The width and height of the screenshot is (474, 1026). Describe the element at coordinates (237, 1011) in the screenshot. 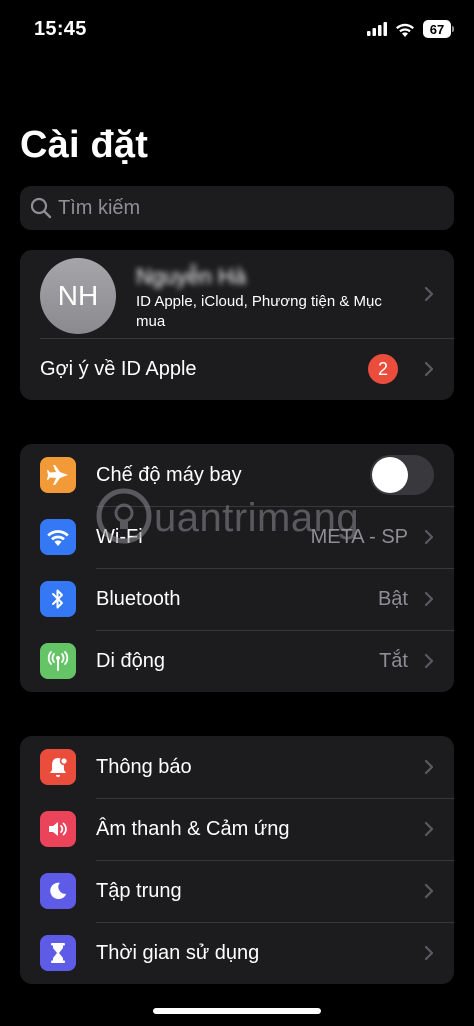

I see `home-indicator` at that location.